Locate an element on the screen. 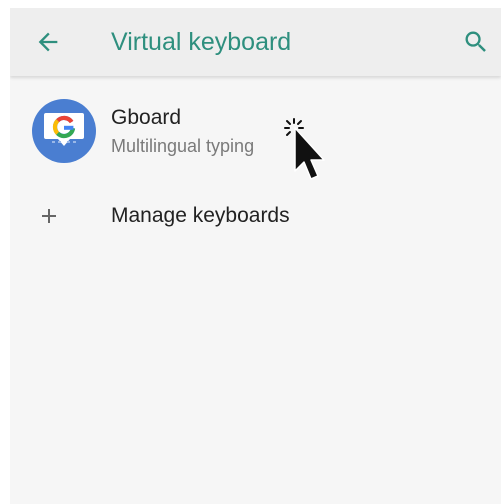  page-title: Virtual keyboard is located at coordinates (201, 42).